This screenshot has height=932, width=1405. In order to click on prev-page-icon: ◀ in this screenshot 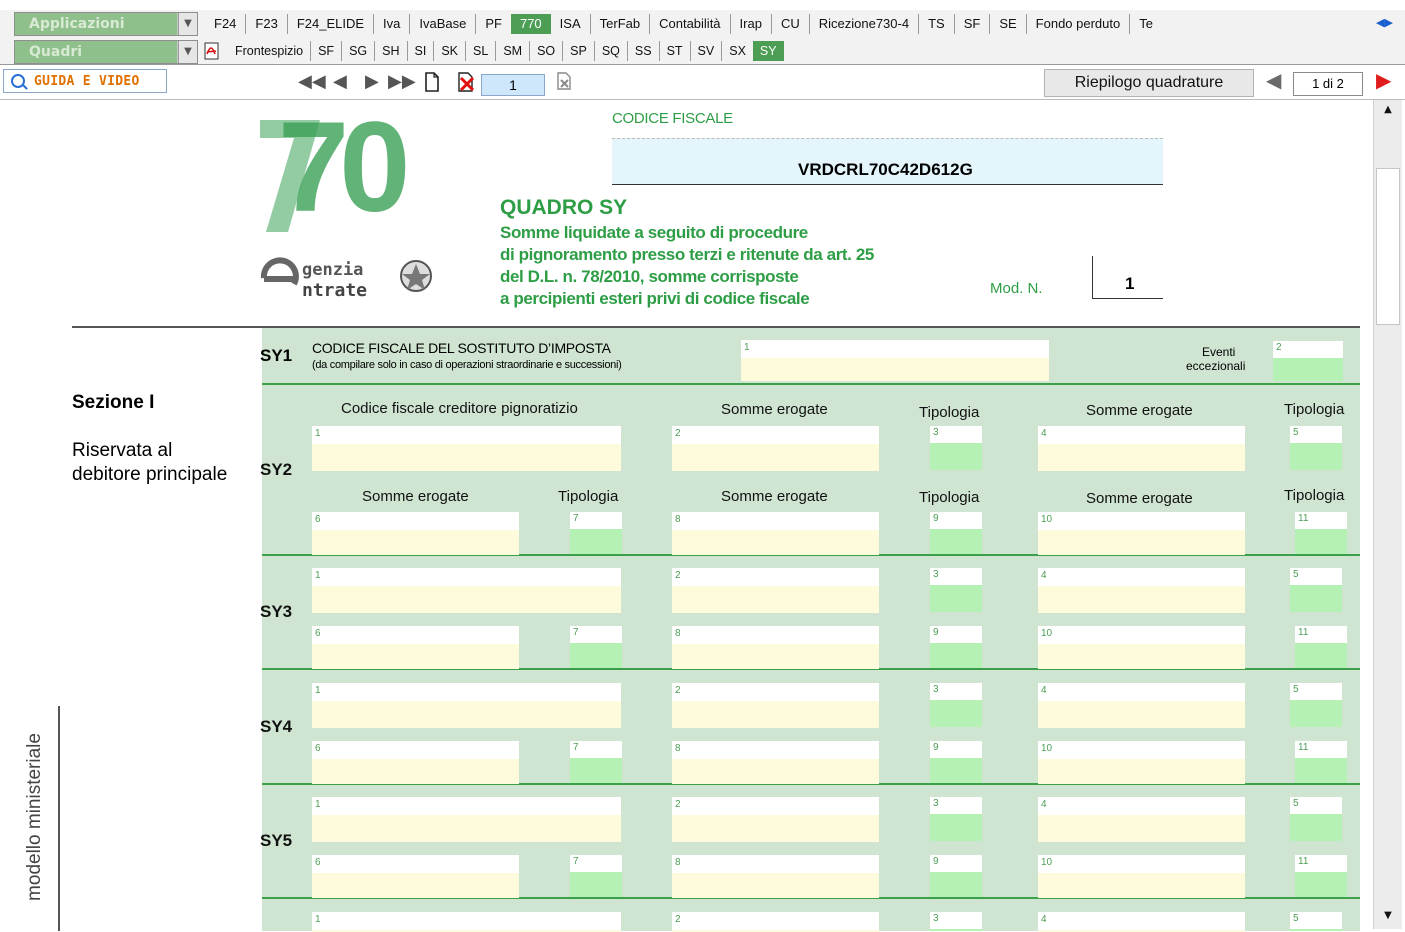, I will do `click(340, 82)`.